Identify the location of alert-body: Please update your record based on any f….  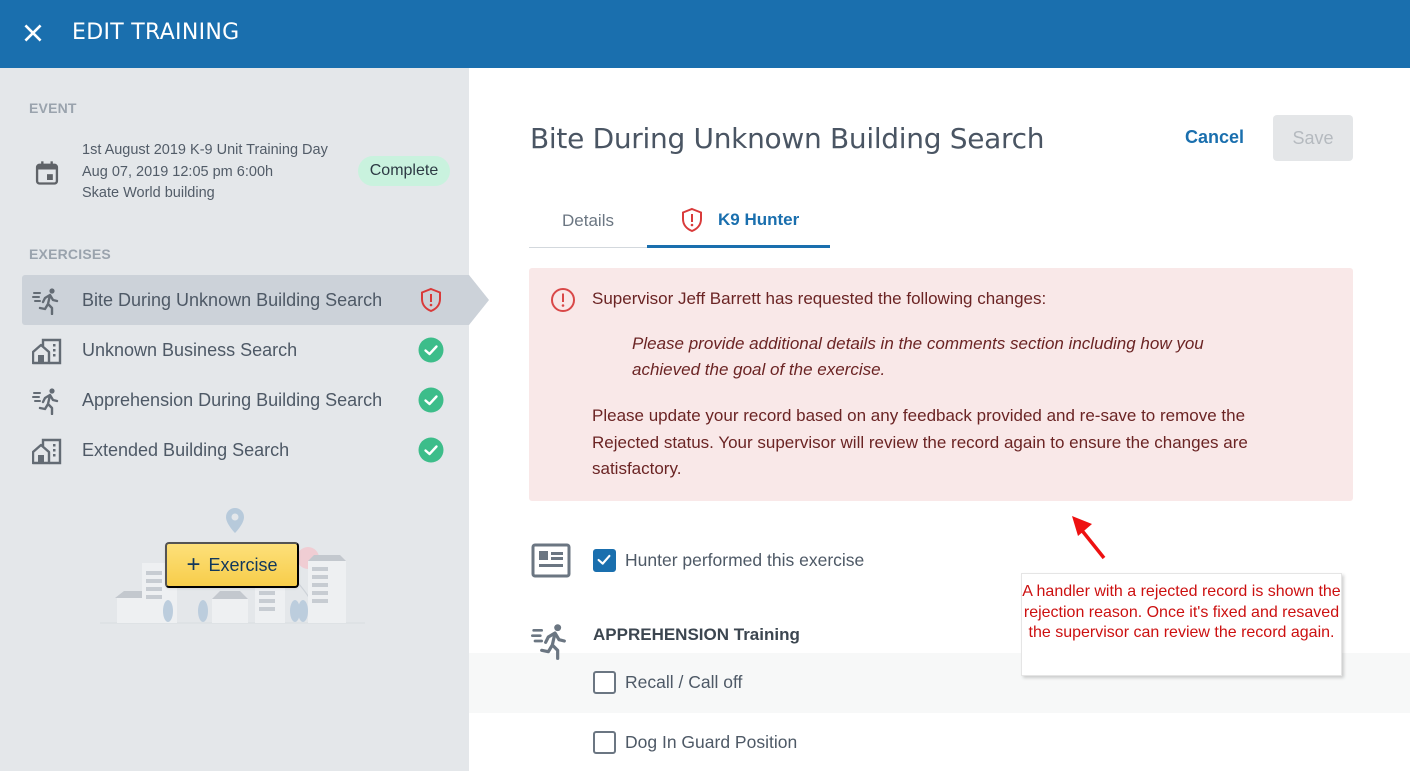
(920, 442).